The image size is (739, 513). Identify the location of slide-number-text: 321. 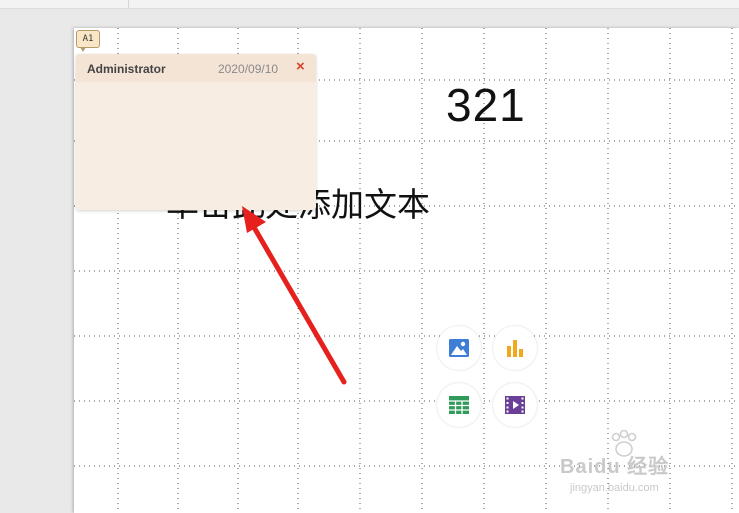
(486, 105).